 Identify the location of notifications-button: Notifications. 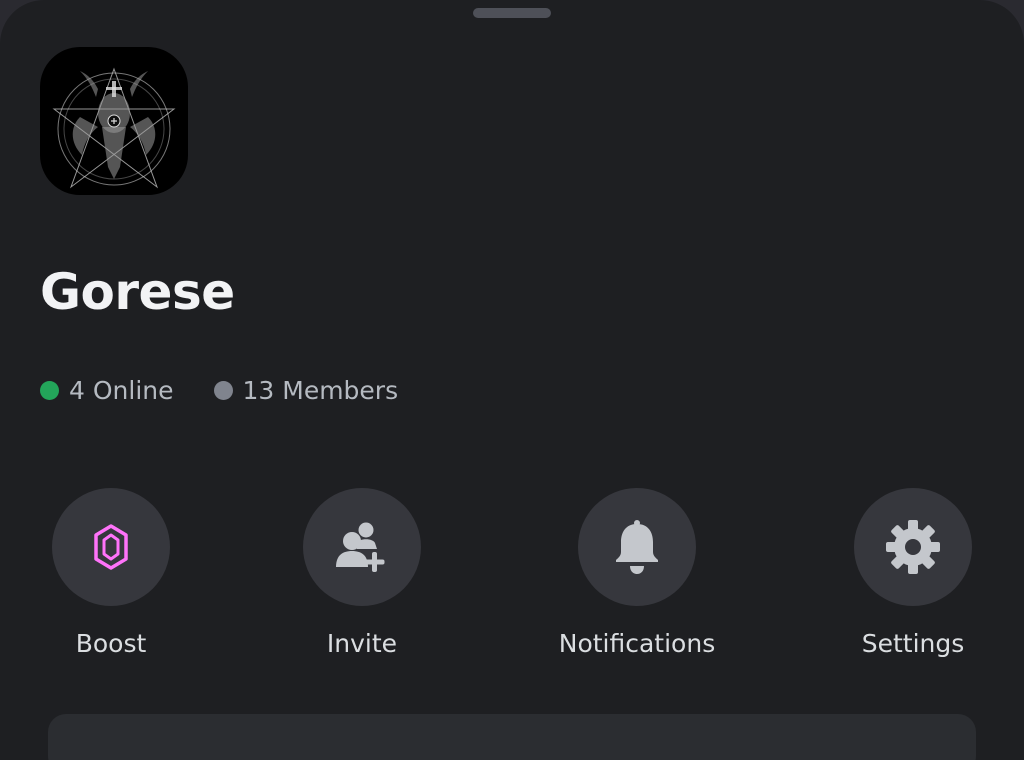
(637, 578).